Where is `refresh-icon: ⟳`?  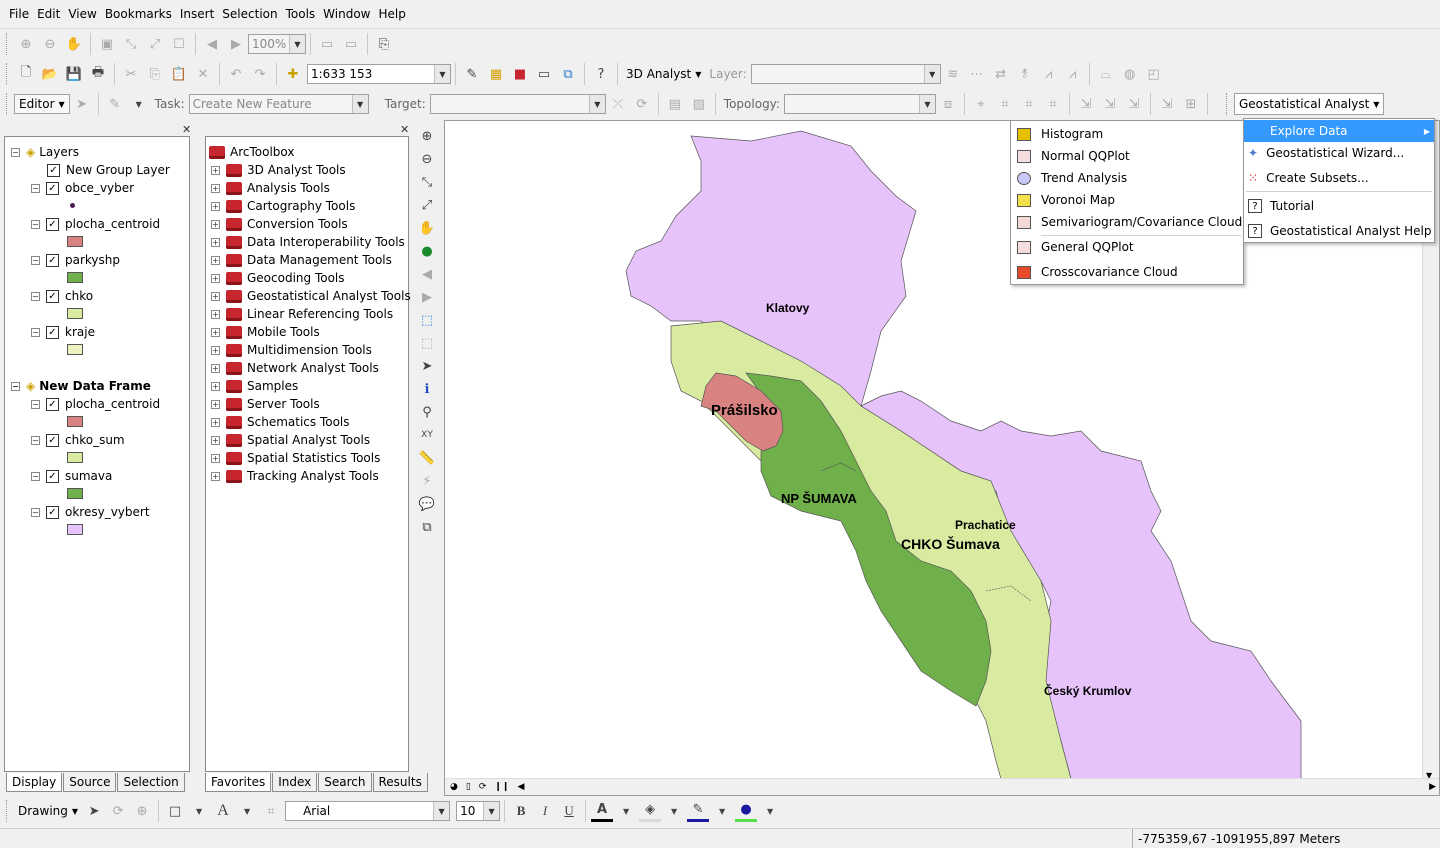
refresh-icon: ⟳ is located at coordinates (483, 787).